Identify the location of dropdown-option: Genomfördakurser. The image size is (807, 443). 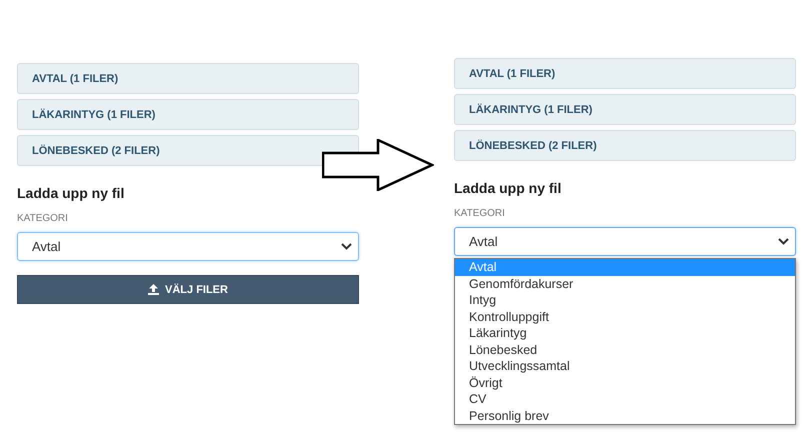
(625, 284).